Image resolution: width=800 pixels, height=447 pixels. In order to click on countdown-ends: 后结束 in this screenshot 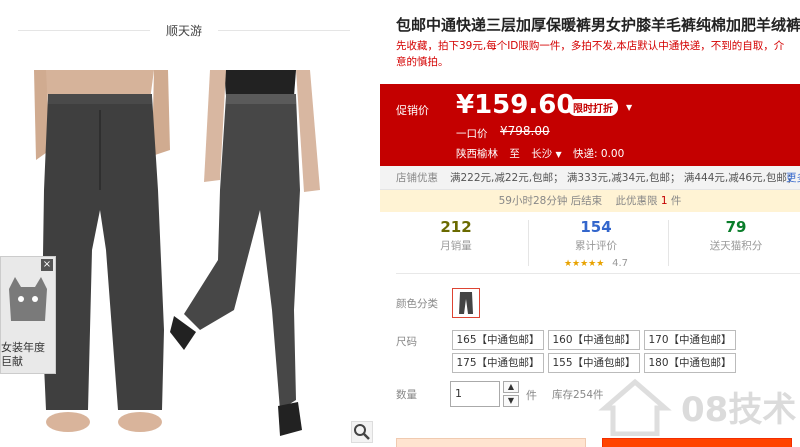, I will do `click(586, 201)`.